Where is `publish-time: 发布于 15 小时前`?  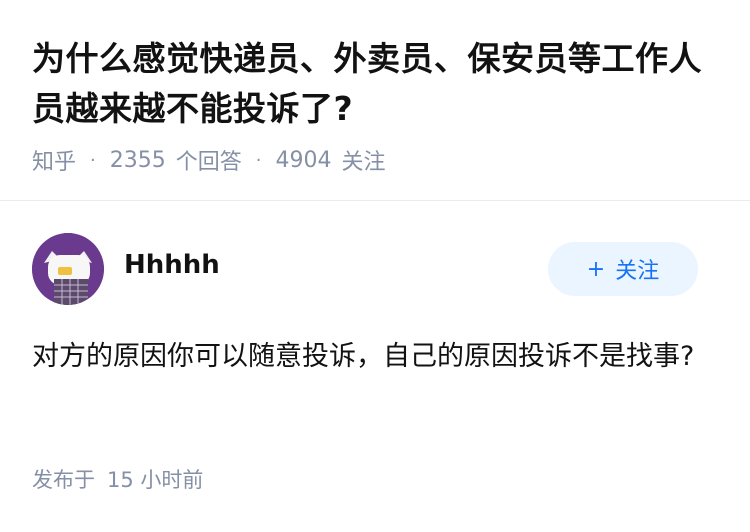
publish-time: 发布于 15 小时前 is located at coordinates (117, 479).